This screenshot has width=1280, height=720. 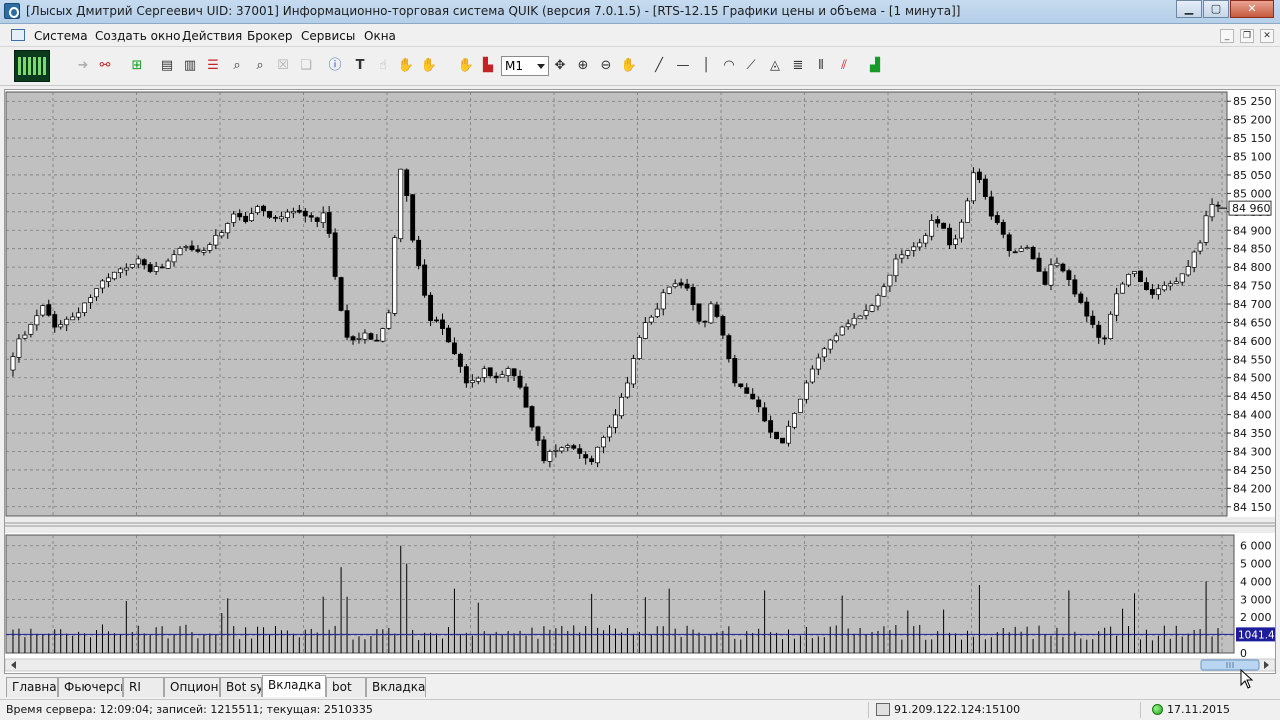 What do you see at coordinates (751, 66) in the screenshot?
I see `fan-icon: ⟋` at bounding box center [751, 66].